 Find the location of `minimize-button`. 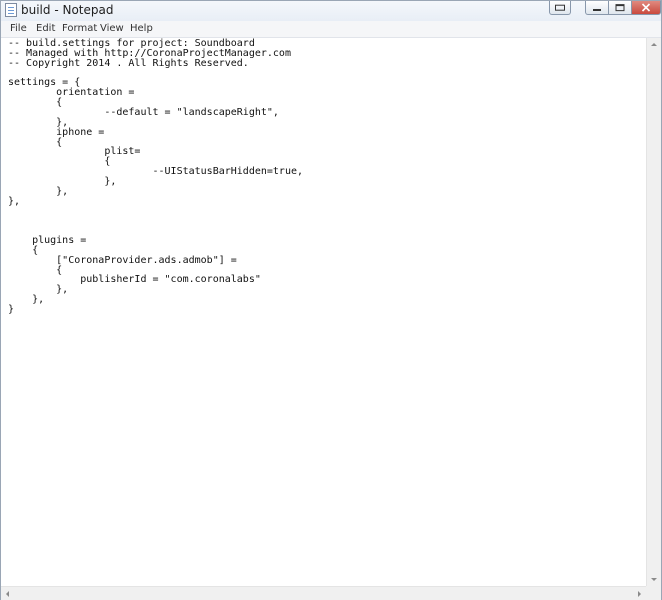

minimize-button is located at coordinates (597, 8).